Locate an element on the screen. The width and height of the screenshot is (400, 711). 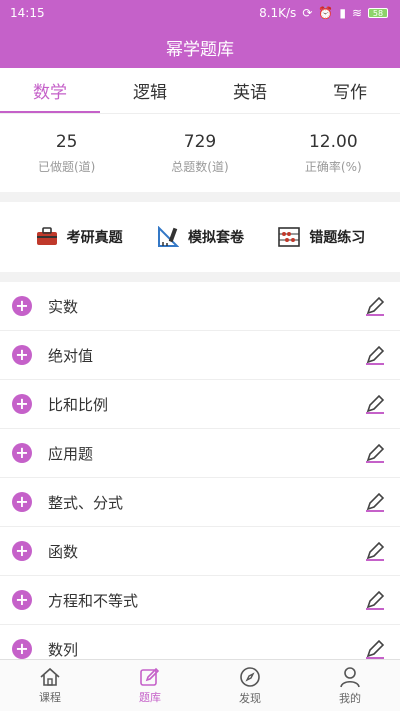
list-item: + 绝对值 is located at coordinates (200, 355).